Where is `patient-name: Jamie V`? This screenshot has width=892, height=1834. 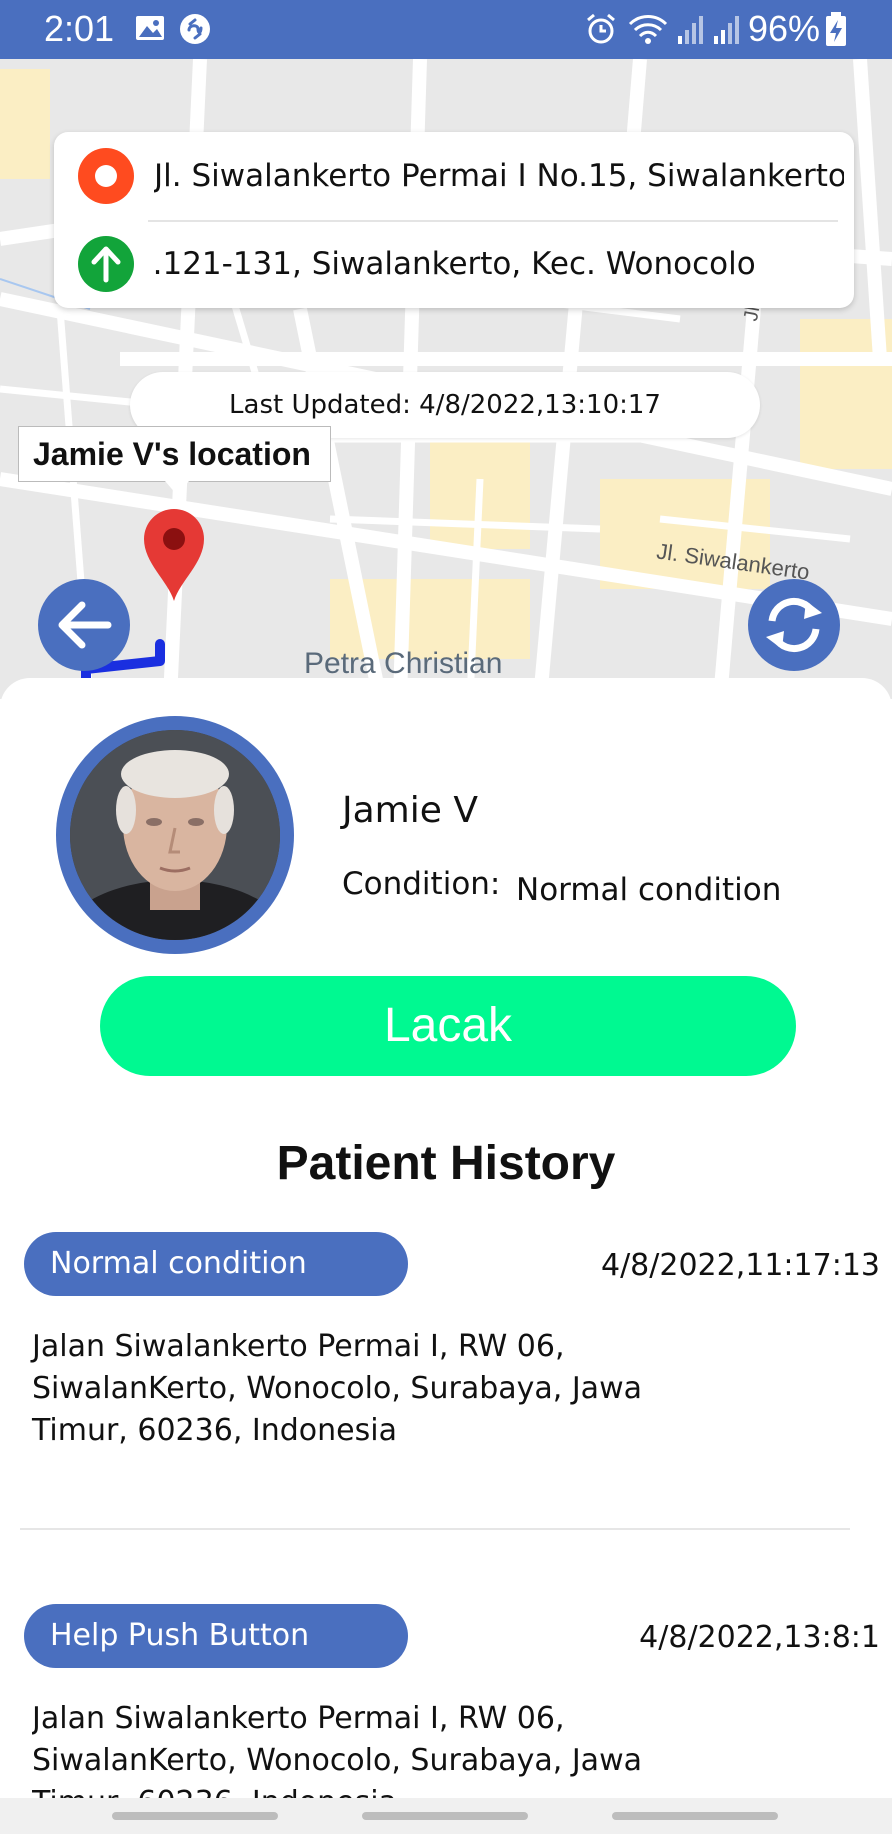
patient-name: Jamie V is located at coordinates (410, 810).